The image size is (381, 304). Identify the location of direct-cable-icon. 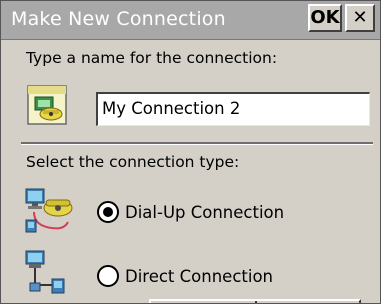
(45, 272).